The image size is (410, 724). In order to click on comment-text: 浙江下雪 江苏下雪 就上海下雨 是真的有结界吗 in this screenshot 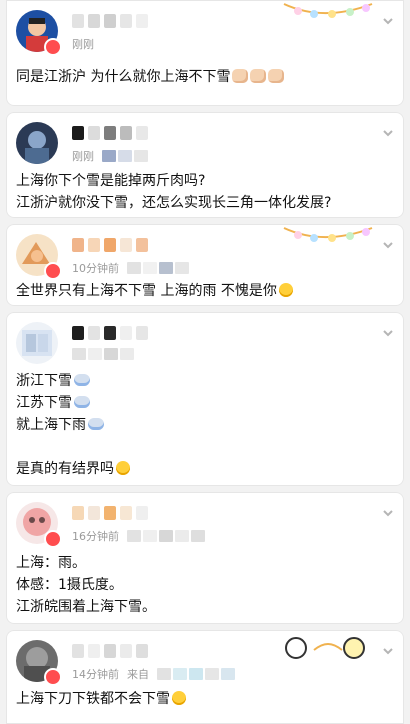, I will do `click(205, 425)`.